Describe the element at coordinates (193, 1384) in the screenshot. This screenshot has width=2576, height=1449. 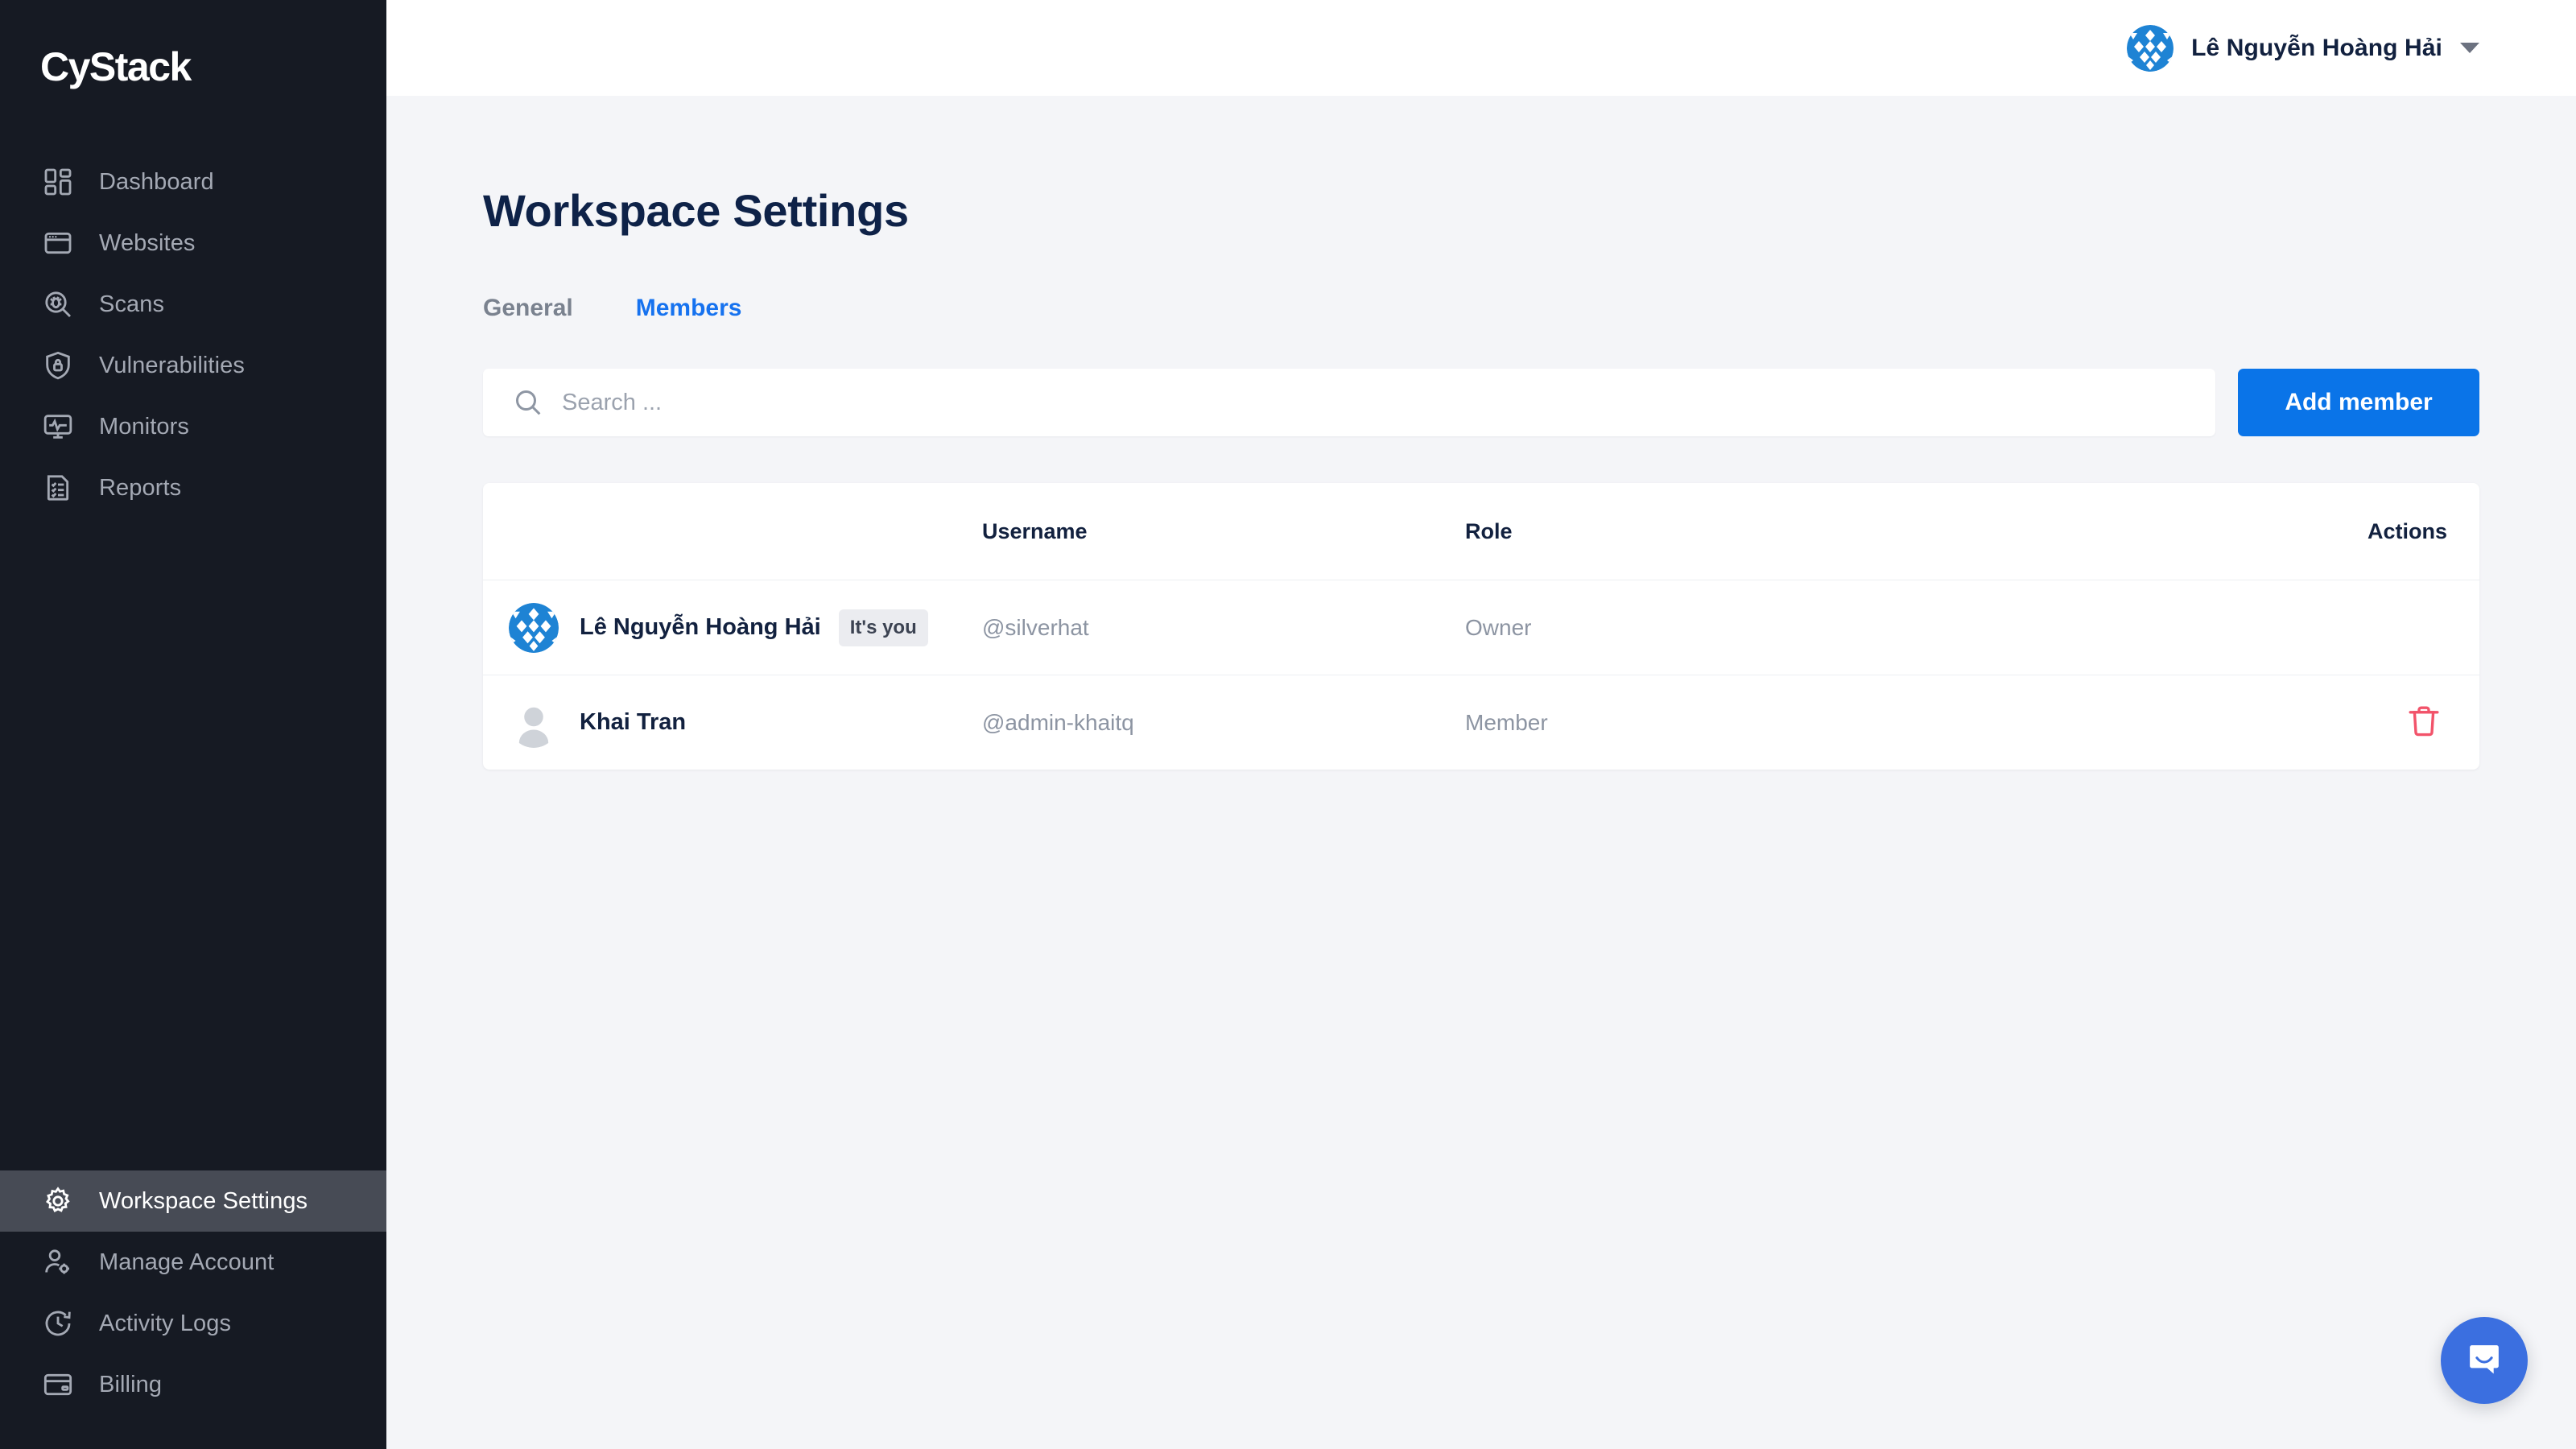
I see `sidebar-item-billing: Billing` at that location.